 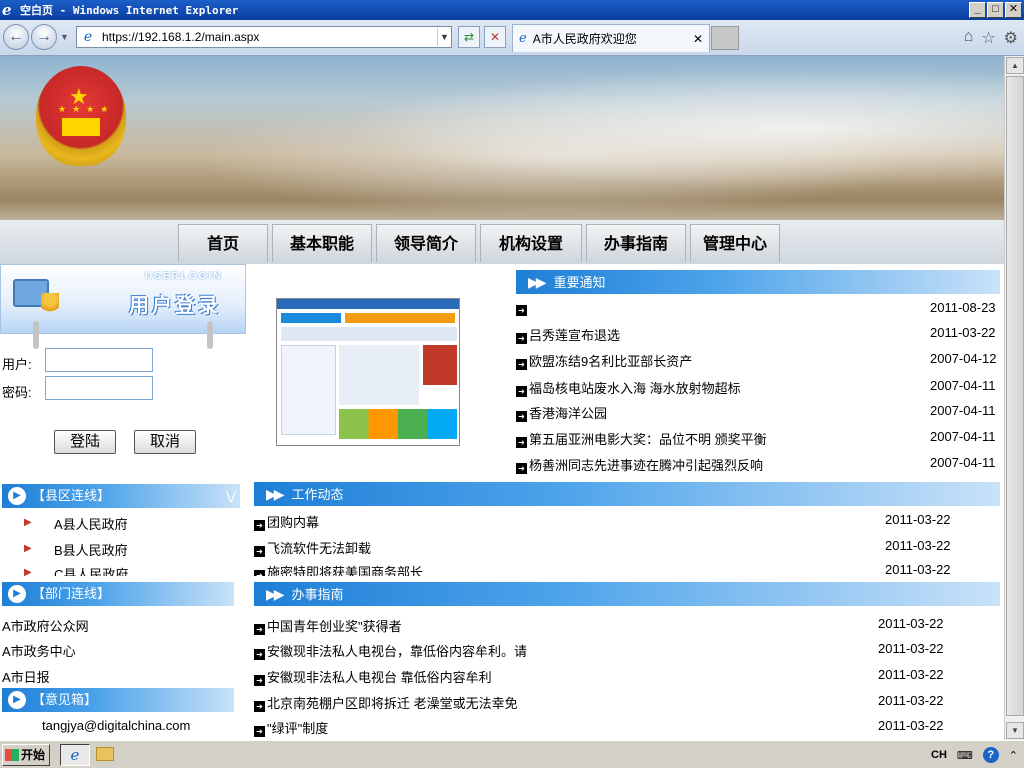 What do you see at coordinates (12, 755) in the screenshot?
I see `windows-logo-icon` at bounding box center [12, 755].